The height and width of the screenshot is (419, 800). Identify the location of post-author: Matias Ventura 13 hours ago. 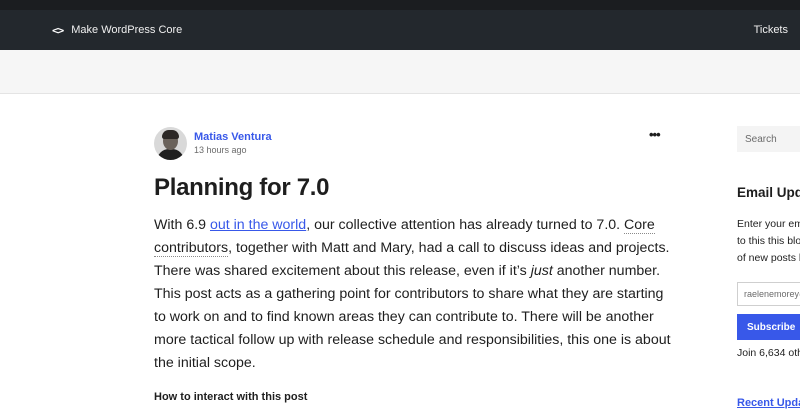
(213, 143).